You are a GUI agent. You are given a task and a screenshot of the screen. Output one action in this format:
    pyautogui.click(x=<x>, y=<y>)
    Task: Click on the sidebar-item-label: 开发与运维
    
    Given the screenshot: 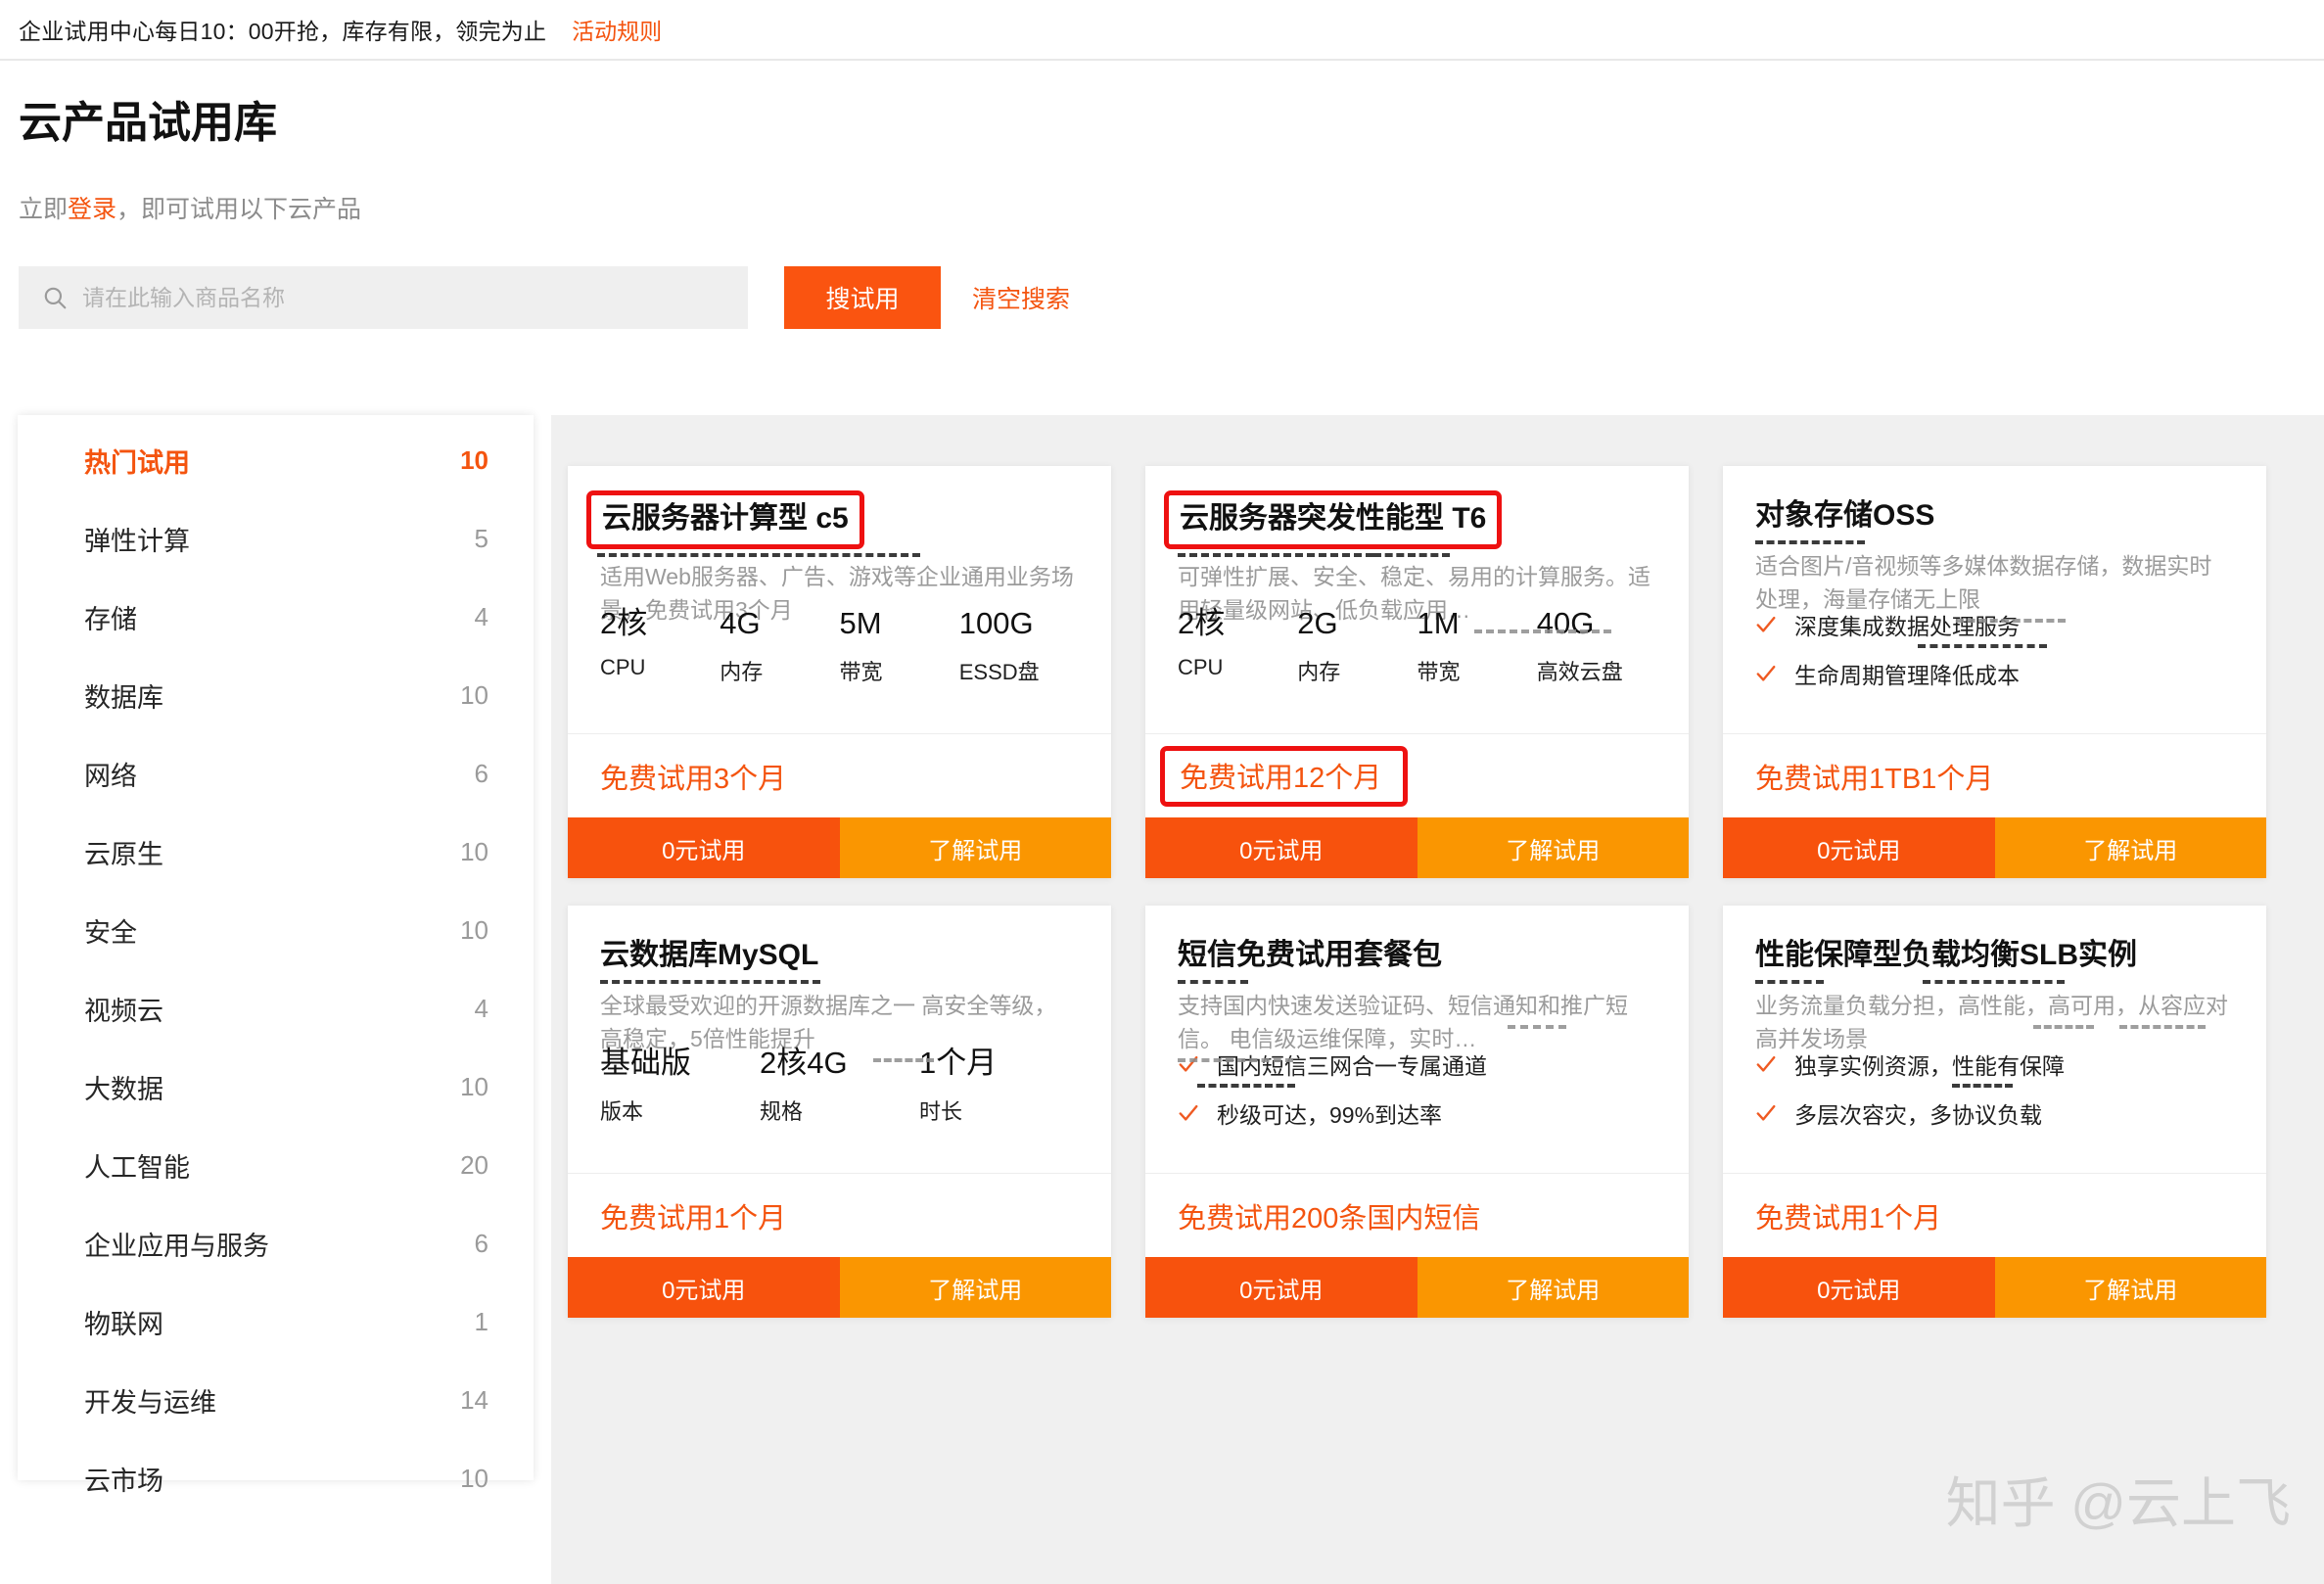 What is the action you would take?
    pyautogui.click(x=150, y=1402)
    